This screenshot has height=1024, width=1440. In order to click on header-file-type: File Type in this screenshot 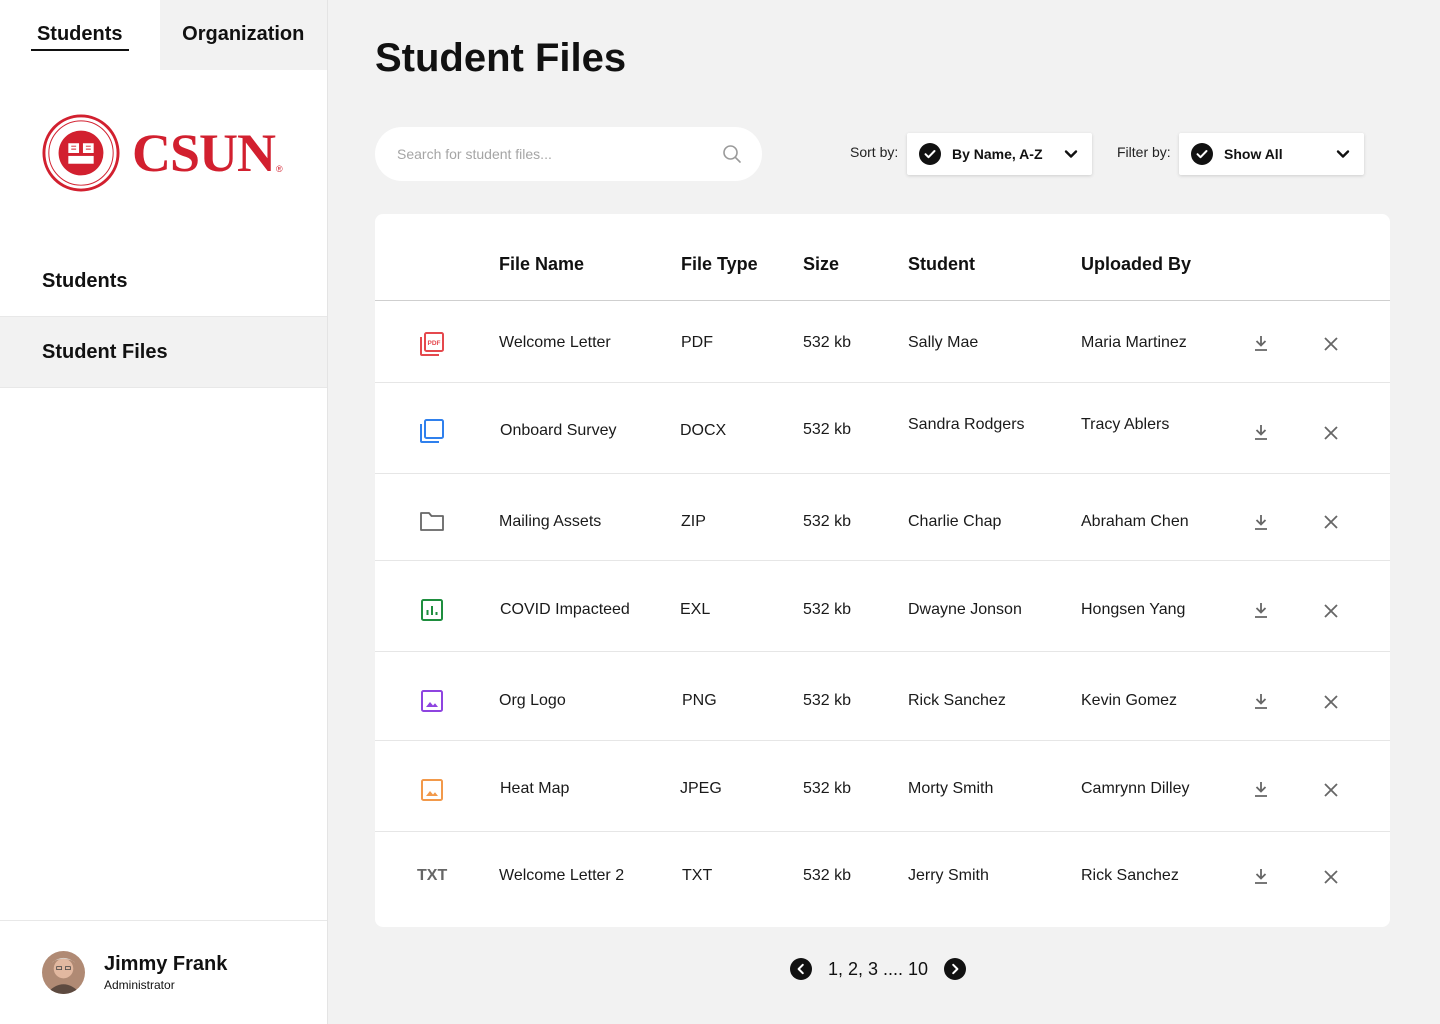, I will do `click(719, 264)`.